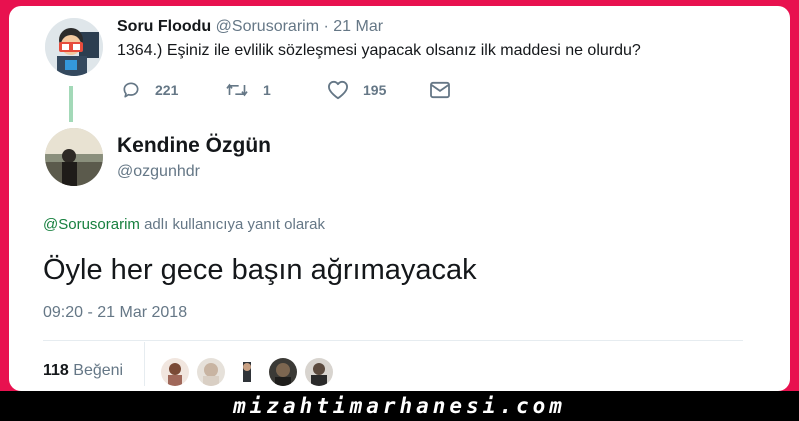 Image resolution: width=799 pixels, height=421 pixels. Describe the element at coordinates (149, 90) in the screenshot. I see `reply-action: 221` at that location.